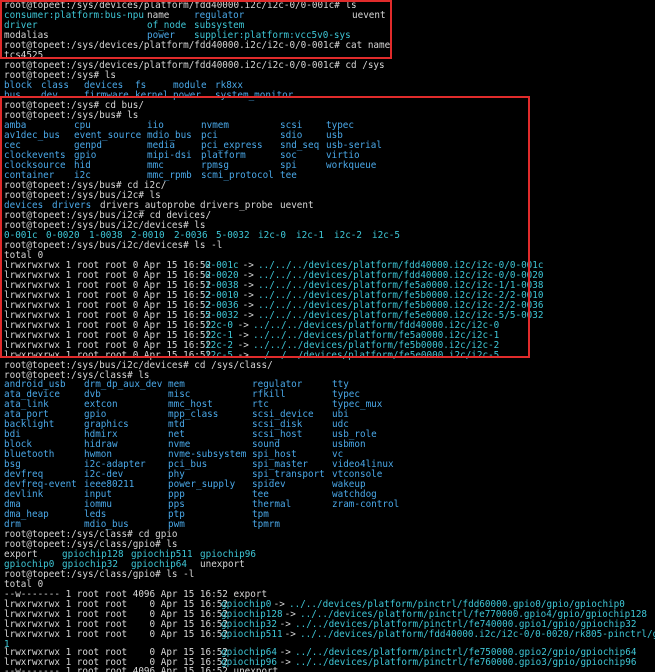  Describe the element at coordinates (252, 634) in the screenshot. I see `symlink-entry: gpiochip511` at that location.